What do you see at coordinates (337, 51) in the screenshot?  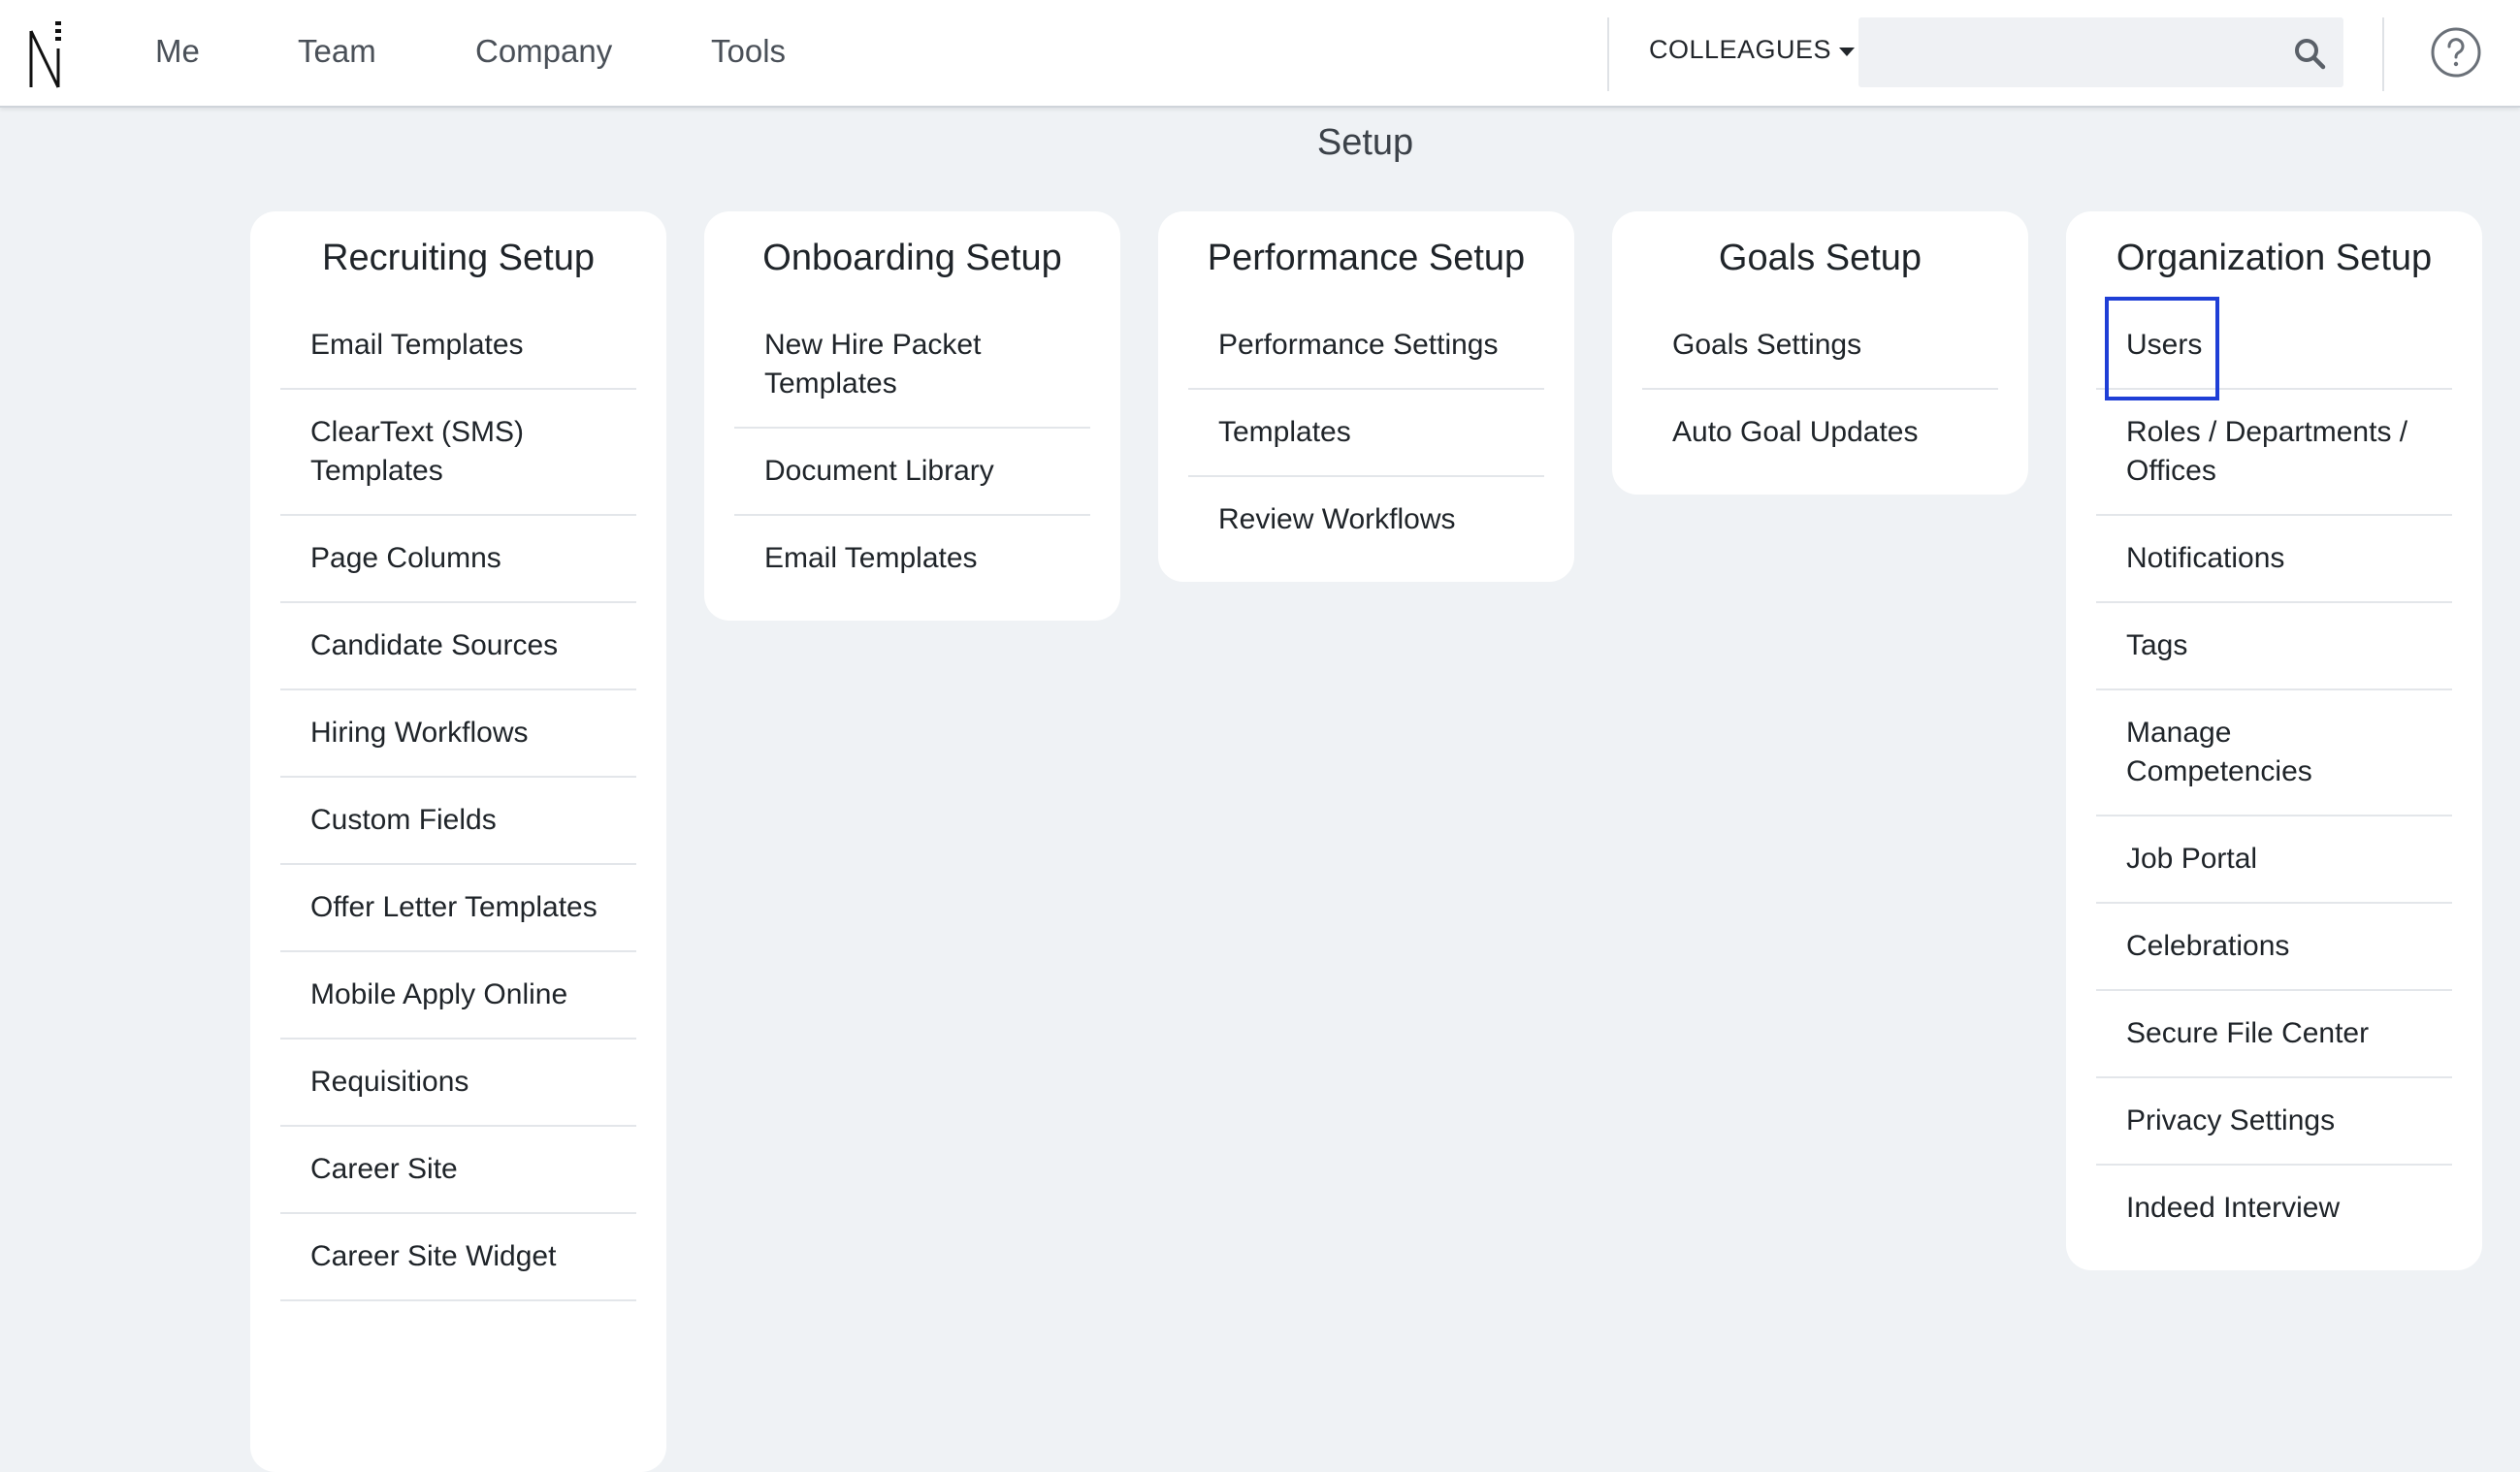 I see `nav-team: Team` at bounding box center [337, 51].